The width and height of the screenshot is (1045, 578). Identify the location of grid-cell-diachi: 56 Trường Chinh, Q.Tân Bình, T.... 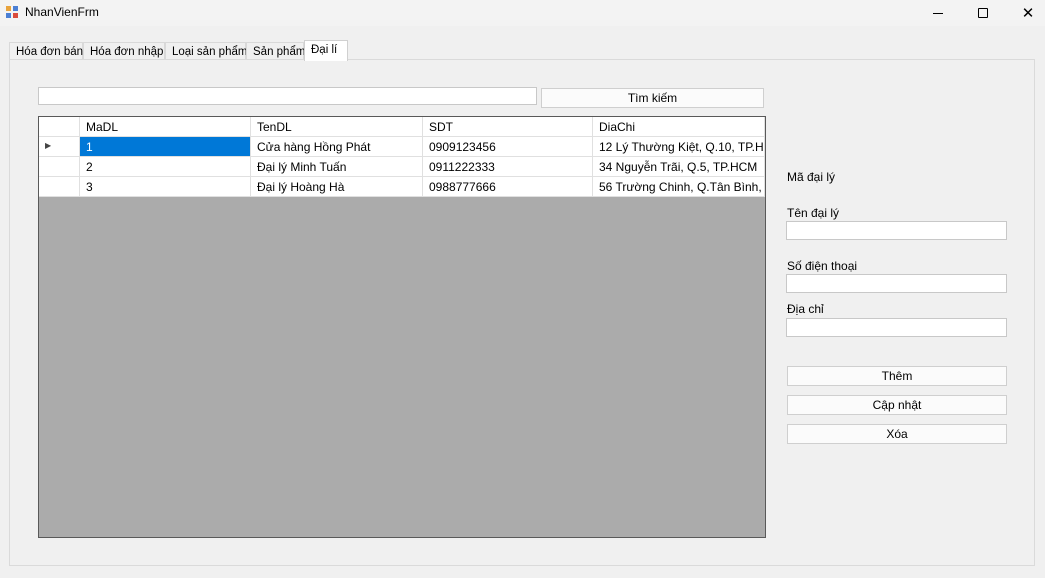
(679, 187).